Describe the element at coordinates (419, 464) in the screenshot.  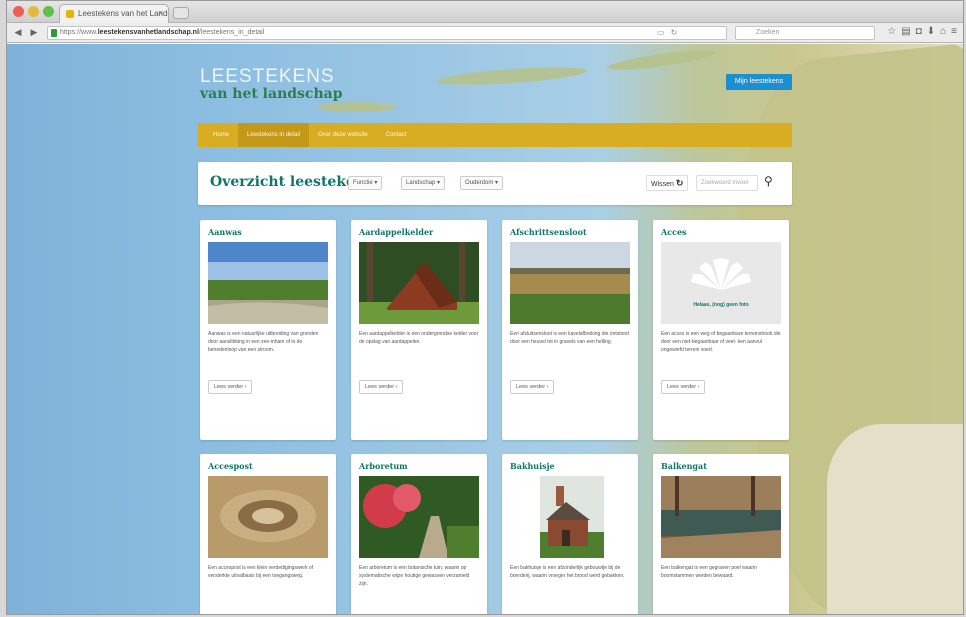
I see `card-title: Arboretum` at that location.